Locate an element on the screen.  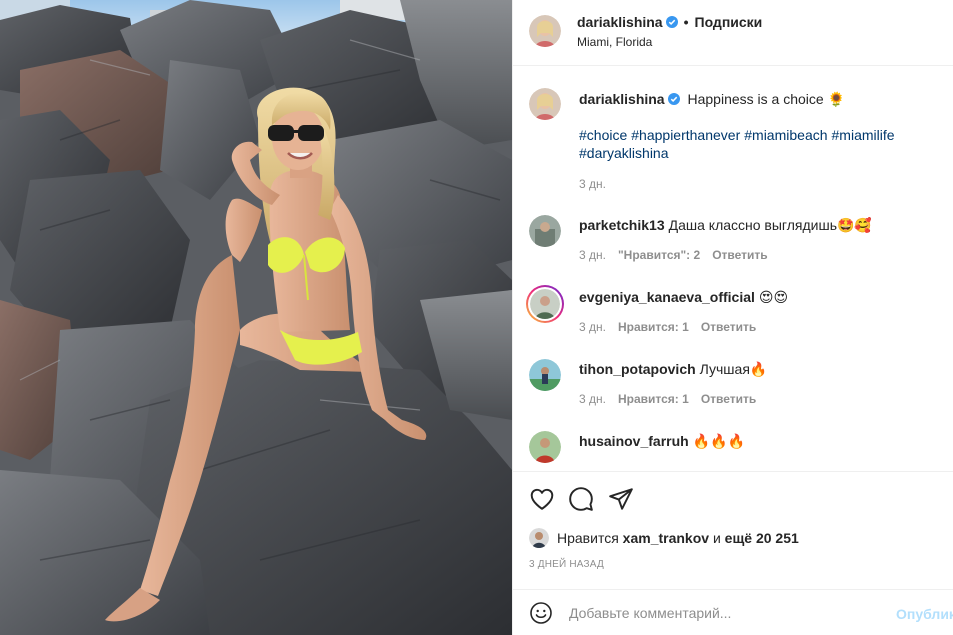
comment-body: tihon_potapovich Лучшая🔥 is located at coordinates (758, 369).